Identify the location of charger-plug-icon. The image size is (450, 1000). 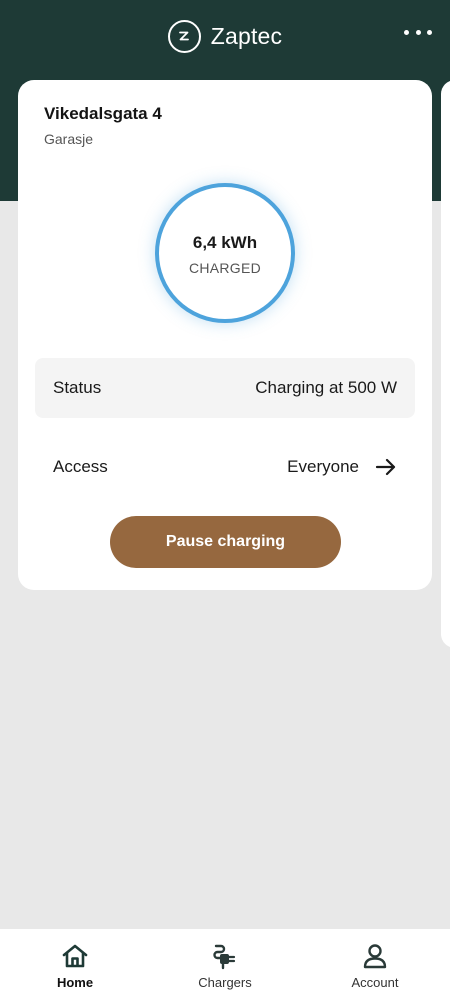
(224, 957).